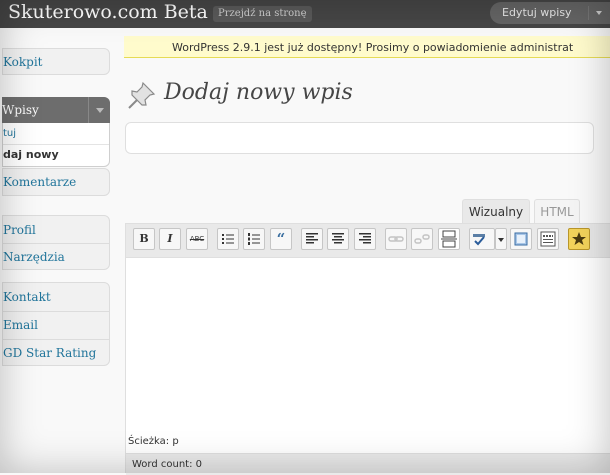 This screenshot has width=610, height=475. What do you see at coordinates (108, 12) in the screenshot?
I see `site-title: Skuterowo.com Beta` at bounding box center [108, 12].